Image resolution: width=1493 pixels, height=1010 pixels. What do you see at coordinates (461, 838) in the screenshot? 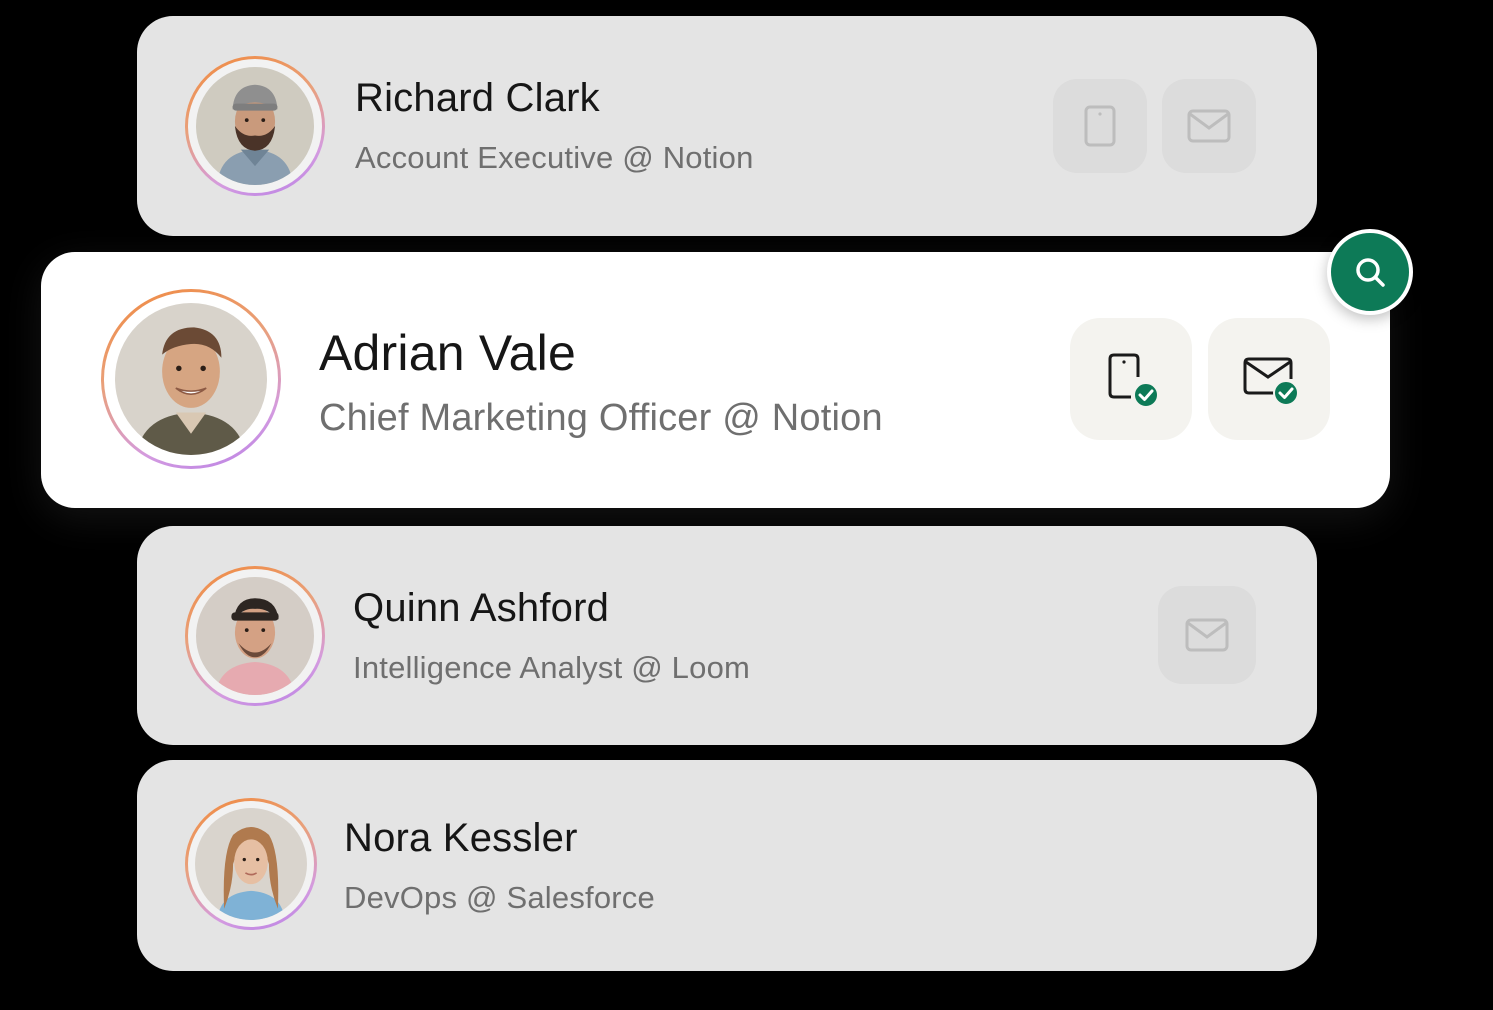
I see `contact-name: Nora Kessler` at bounding box center [461, 838].